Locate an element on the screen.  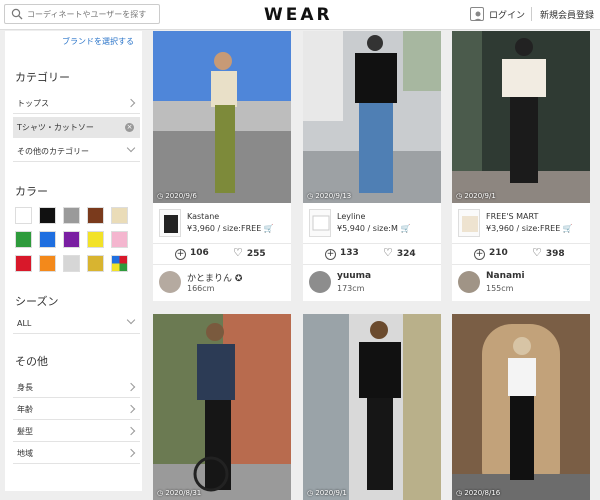
login-link: ログイン is located at coordinates (507, 14).